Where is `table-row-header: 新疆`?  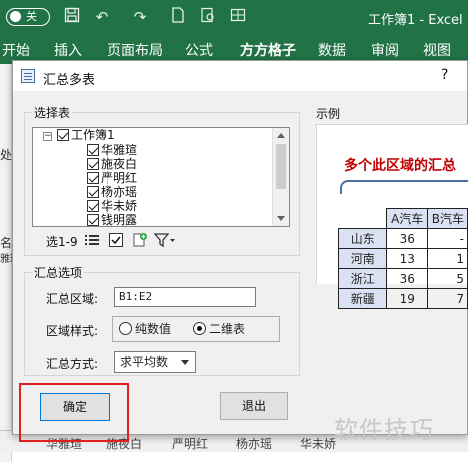 table-row-header: 新疆 is located at coordinates (362, 298).